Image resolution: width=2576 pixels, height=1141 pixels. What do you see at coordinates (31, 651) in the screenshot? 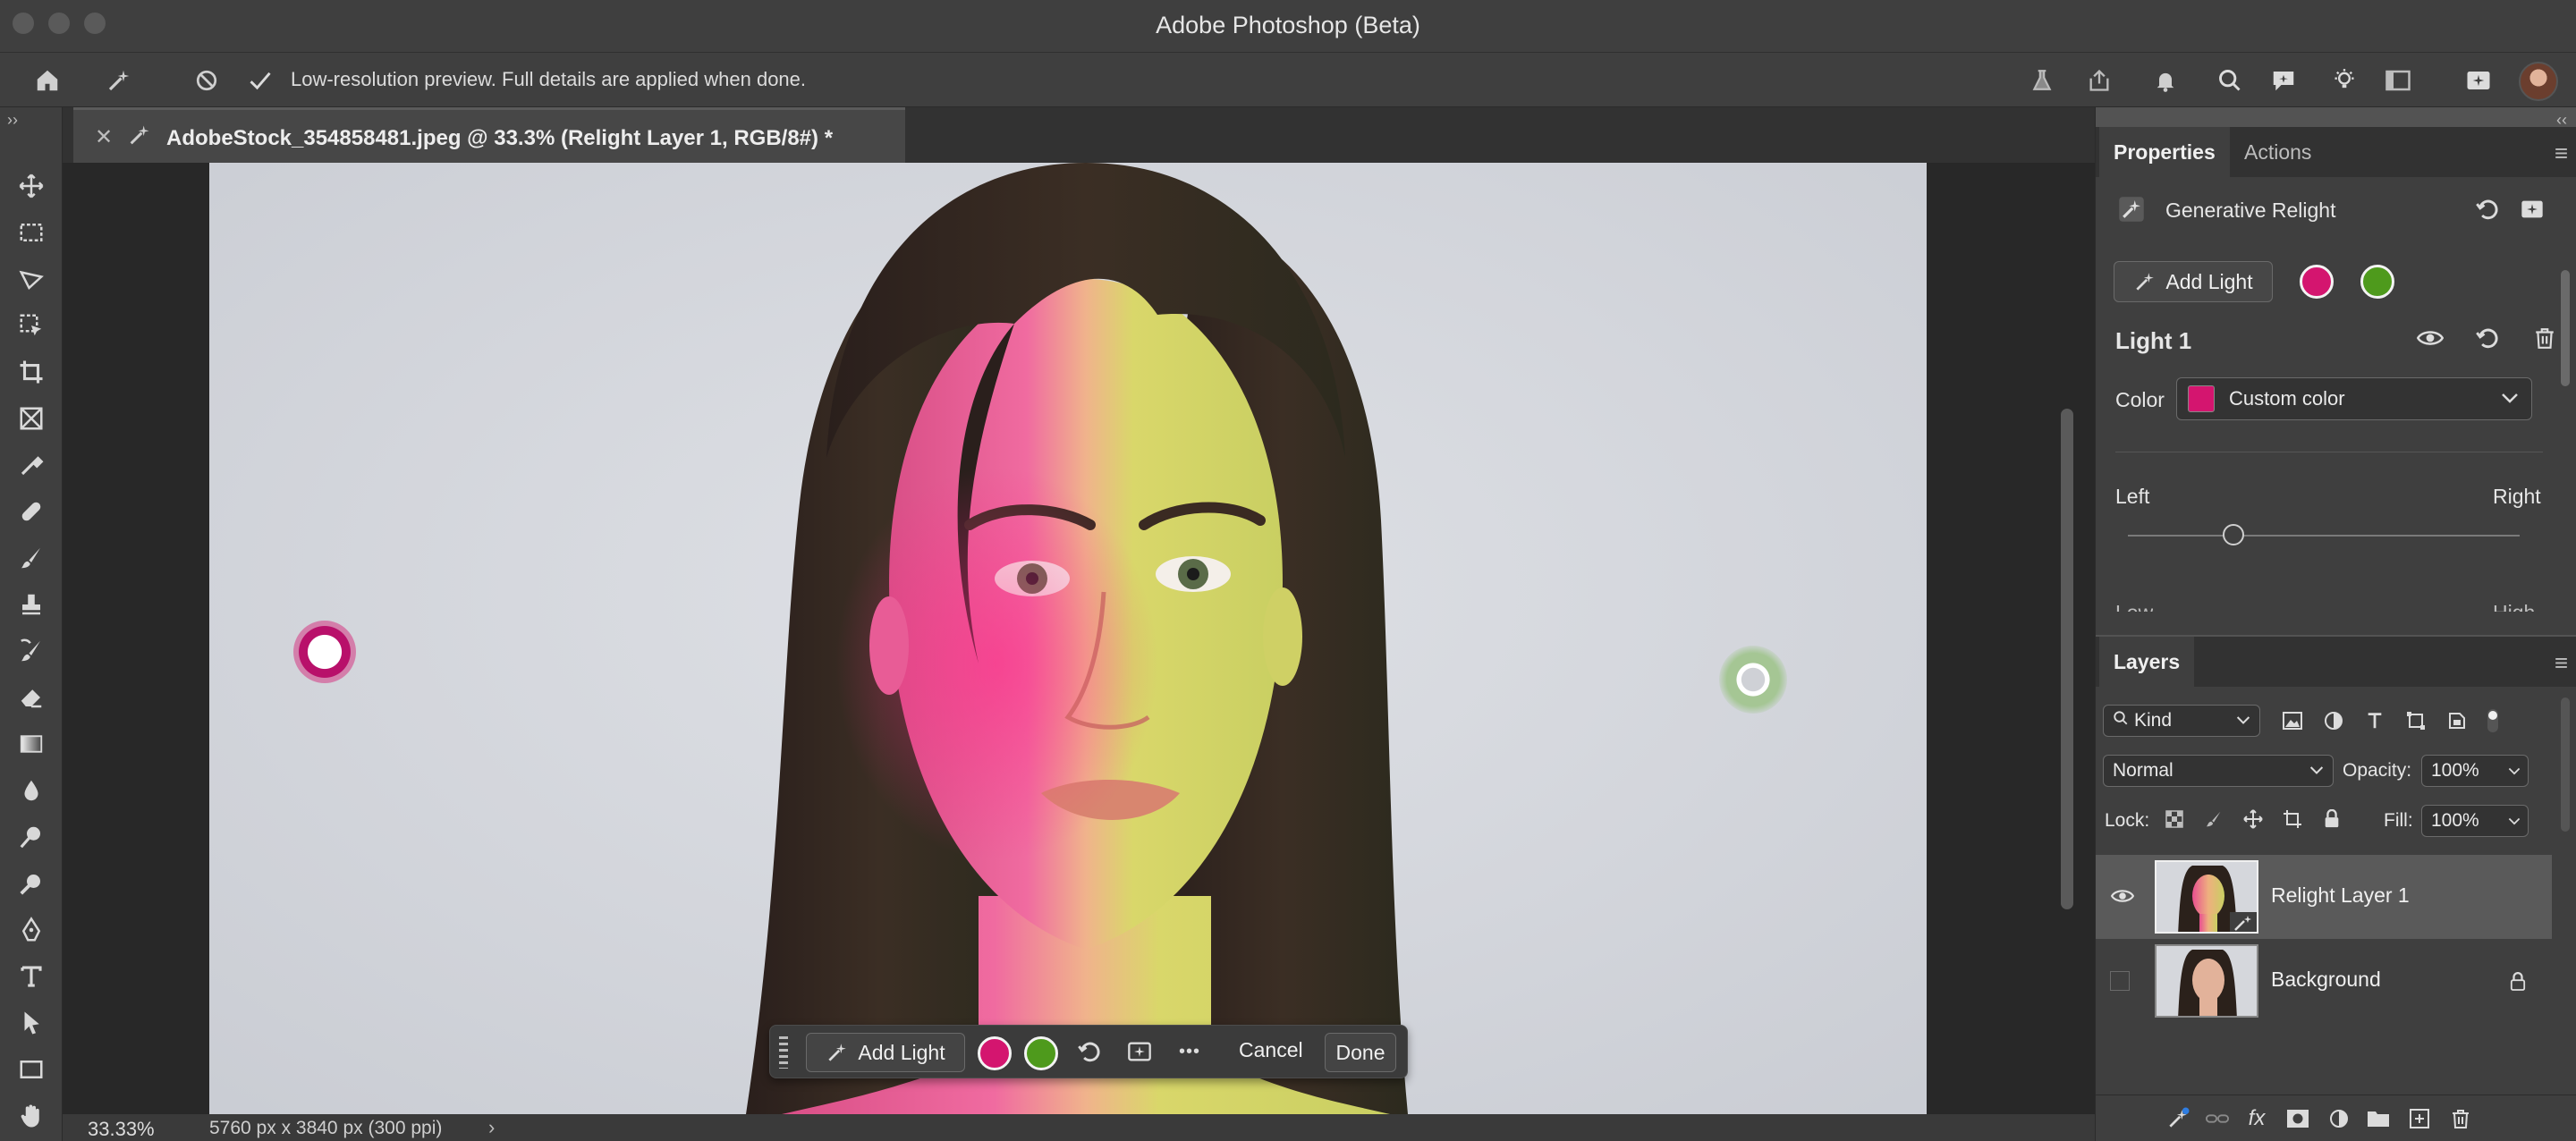
I see `history-brush-icon` at bounding box center [31, 651].